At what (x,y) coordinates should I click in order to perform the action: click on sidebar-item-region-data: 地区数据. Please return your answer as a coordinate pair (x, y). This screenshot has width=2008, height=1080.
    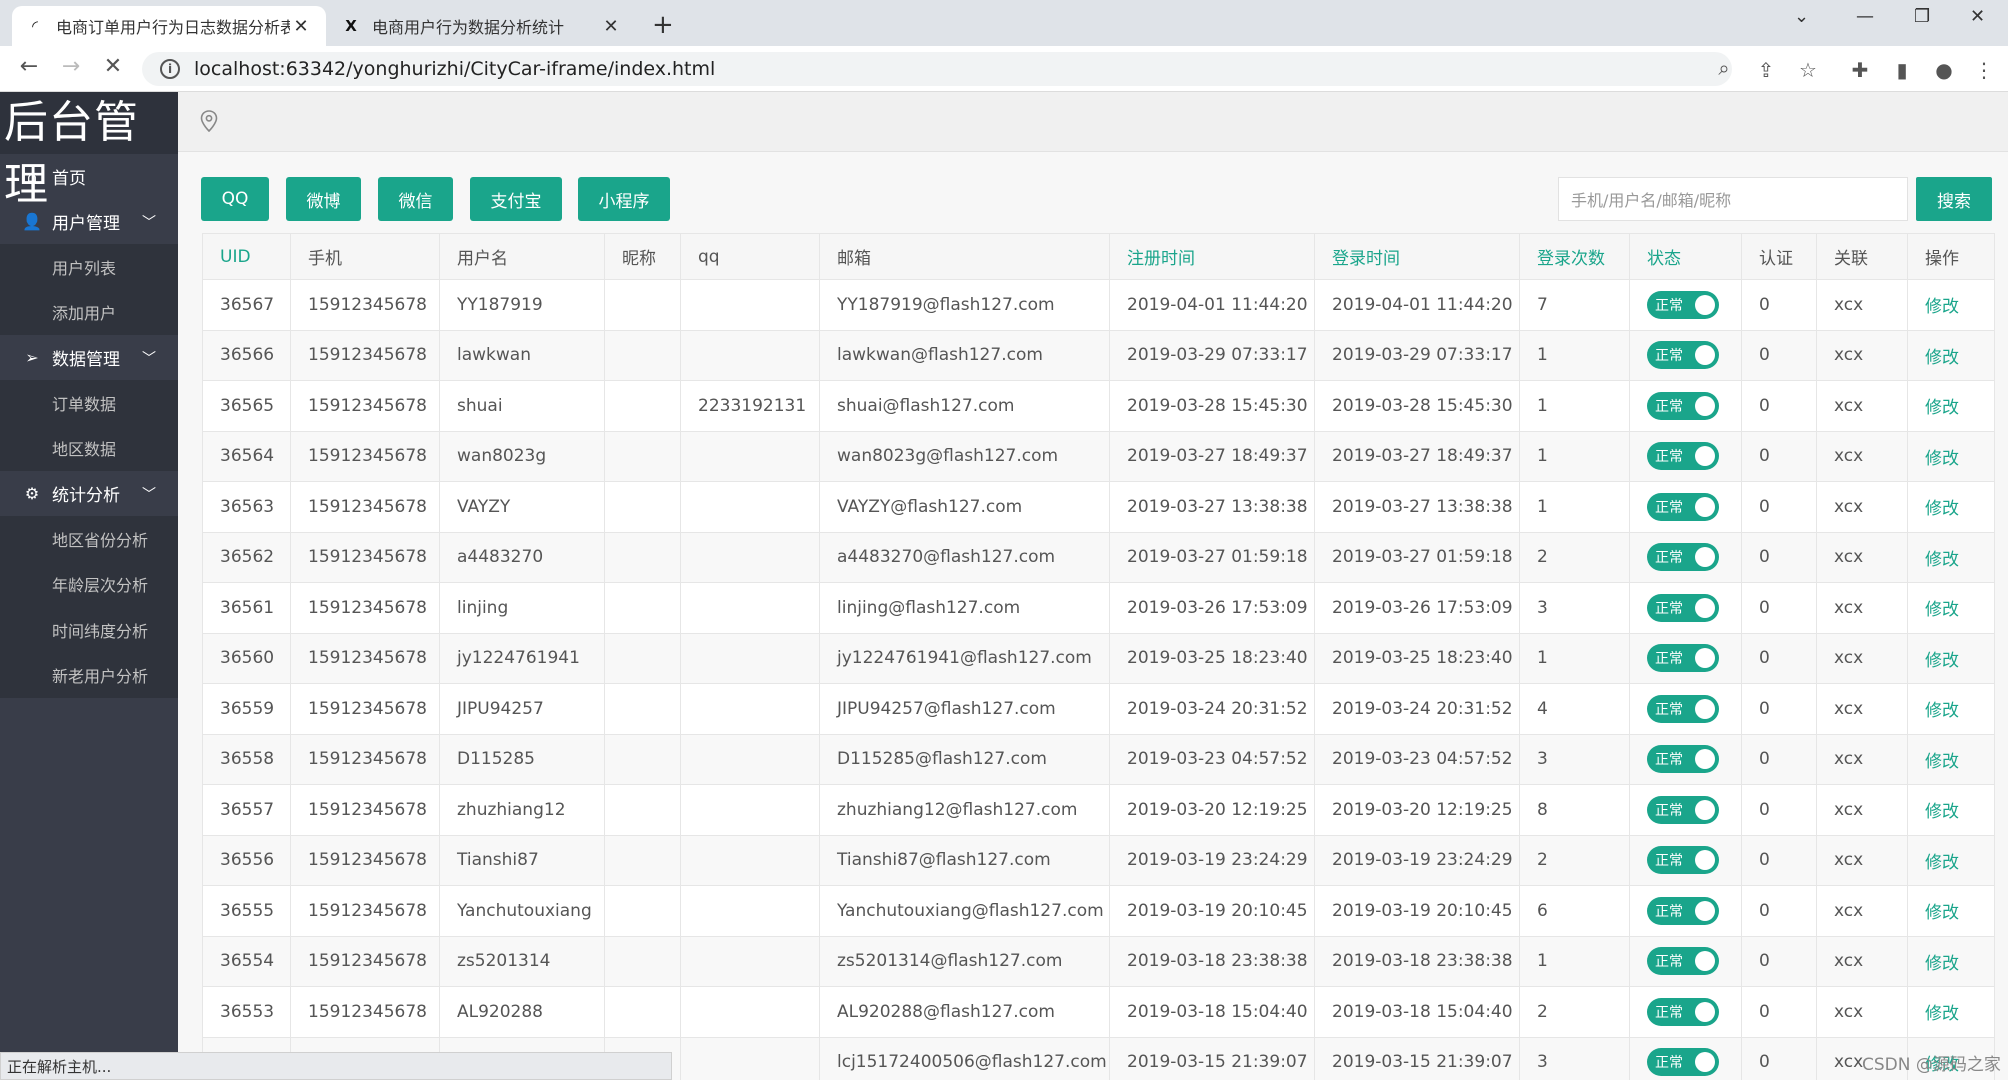
    Looking at the image, I should click on (89, 448).